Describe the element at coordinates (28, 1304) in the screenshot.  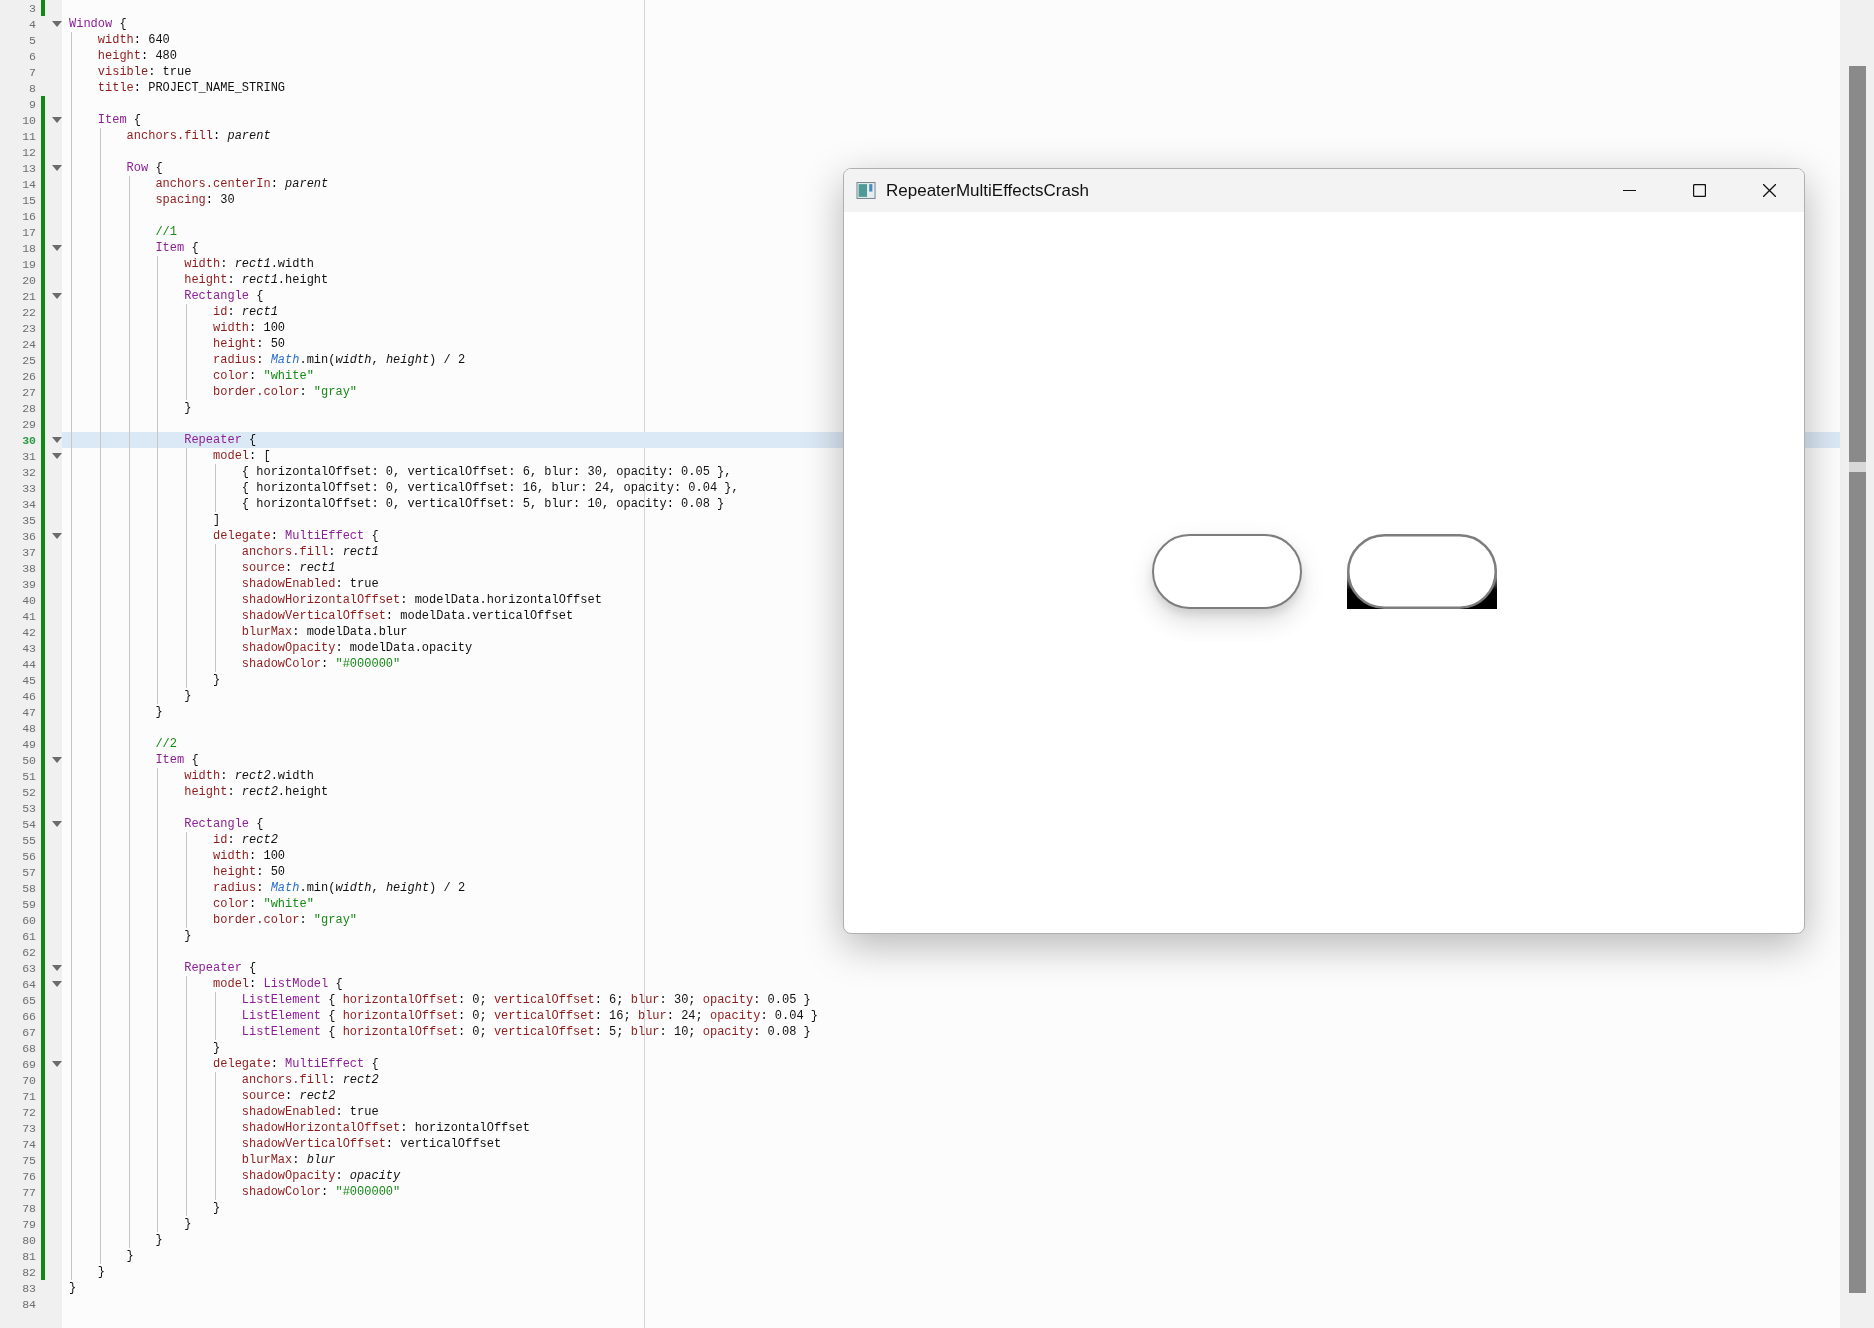
I see `line-number: 84` at that location.